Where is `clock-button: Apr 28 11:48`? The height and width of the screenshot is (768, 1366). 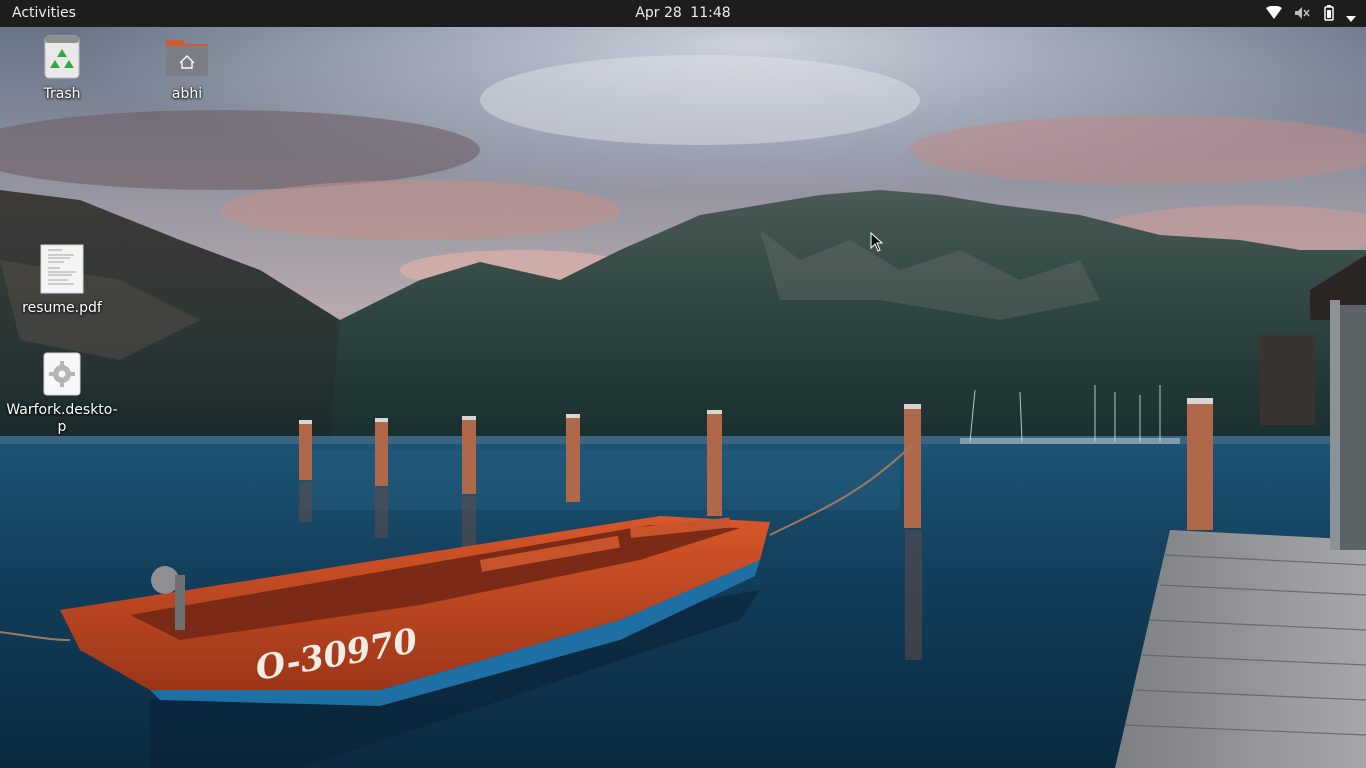
clock-button: Apr 28 11:48 is located at coordinates (683, 13).